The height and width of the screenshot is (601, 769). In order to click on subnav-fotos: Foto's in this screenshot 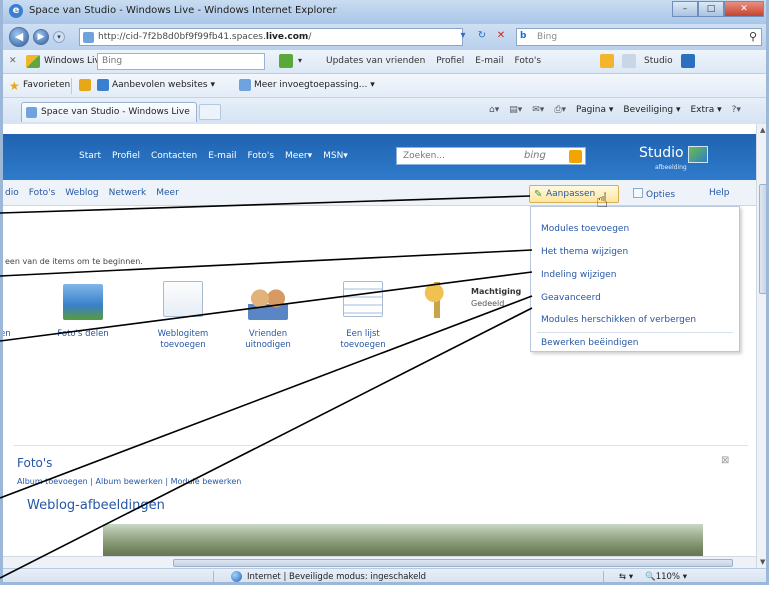, I will do `click(42, 193)`.